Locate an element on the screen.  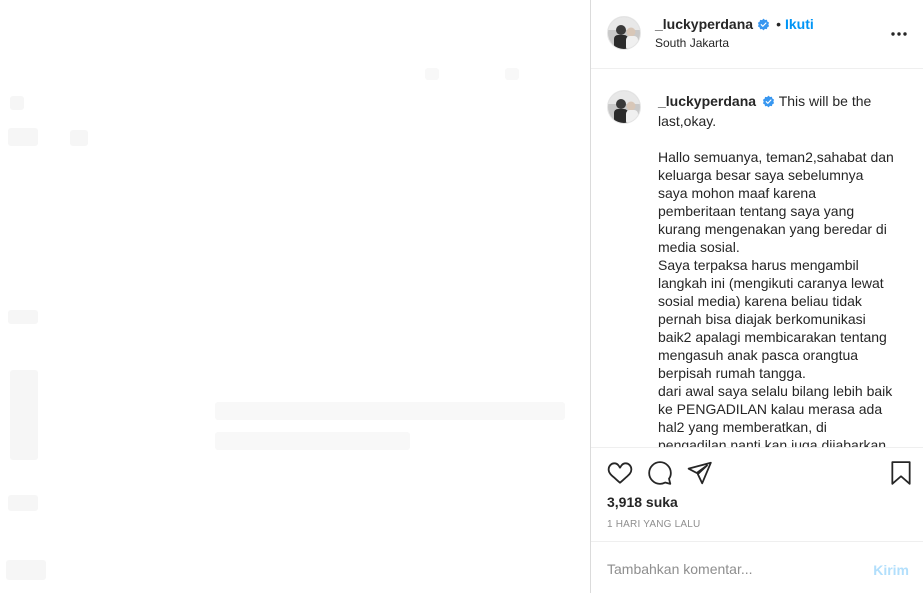
comment-input is located at coordinates (727, 569).